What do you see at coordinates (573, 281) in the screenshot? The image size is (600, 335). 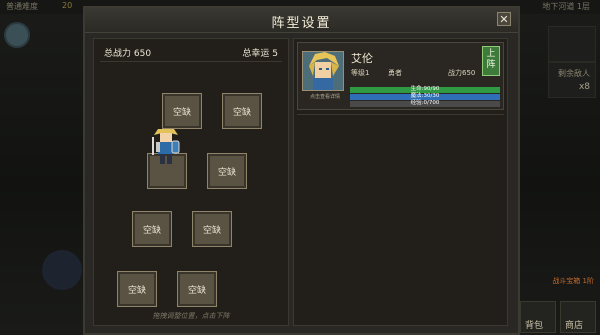 I see `battle-chest-label: 战斗宝箱 1阶` at bounding box center [573, 281].